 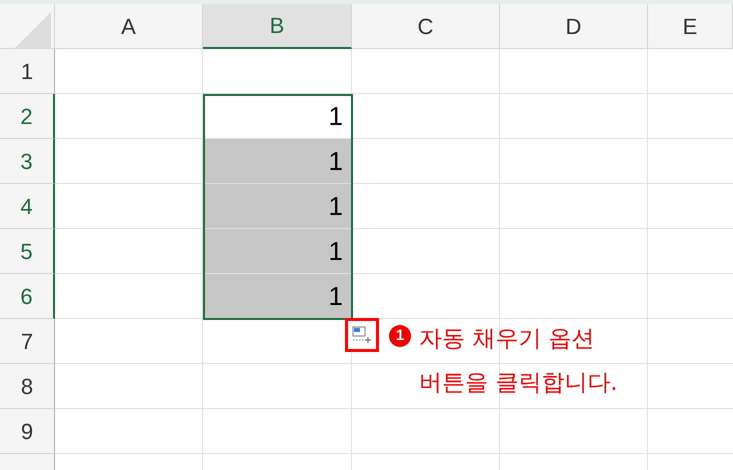 I want to click on row-header: 4, so click(x=27, y=206).